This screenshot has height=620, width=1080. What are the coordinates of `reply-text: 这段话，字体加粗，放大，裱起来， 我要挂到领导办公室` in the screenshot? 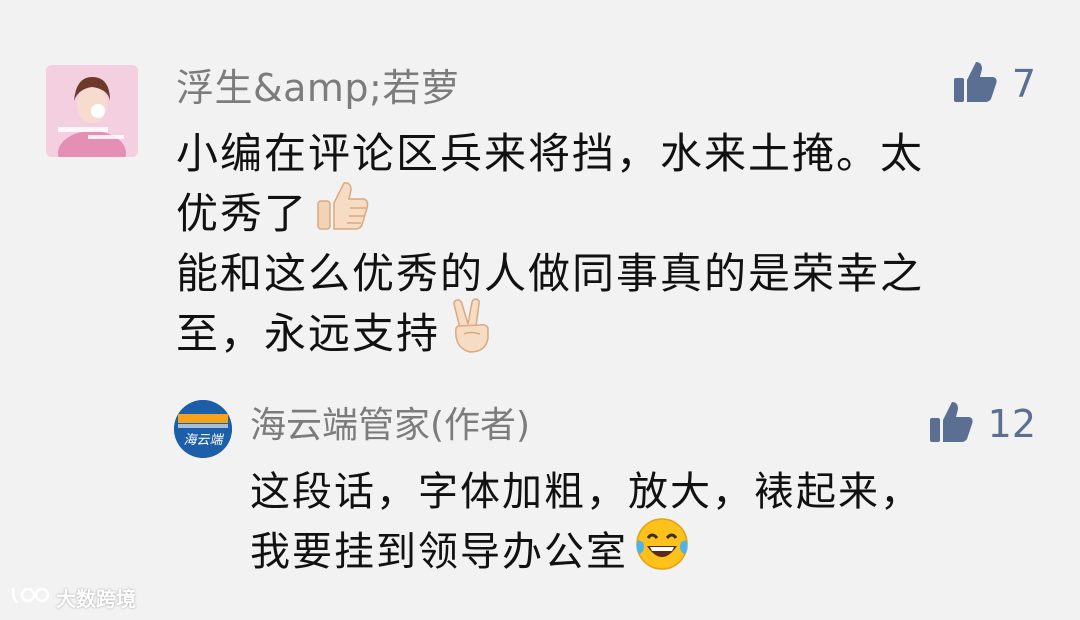 It's located at (635, 522).